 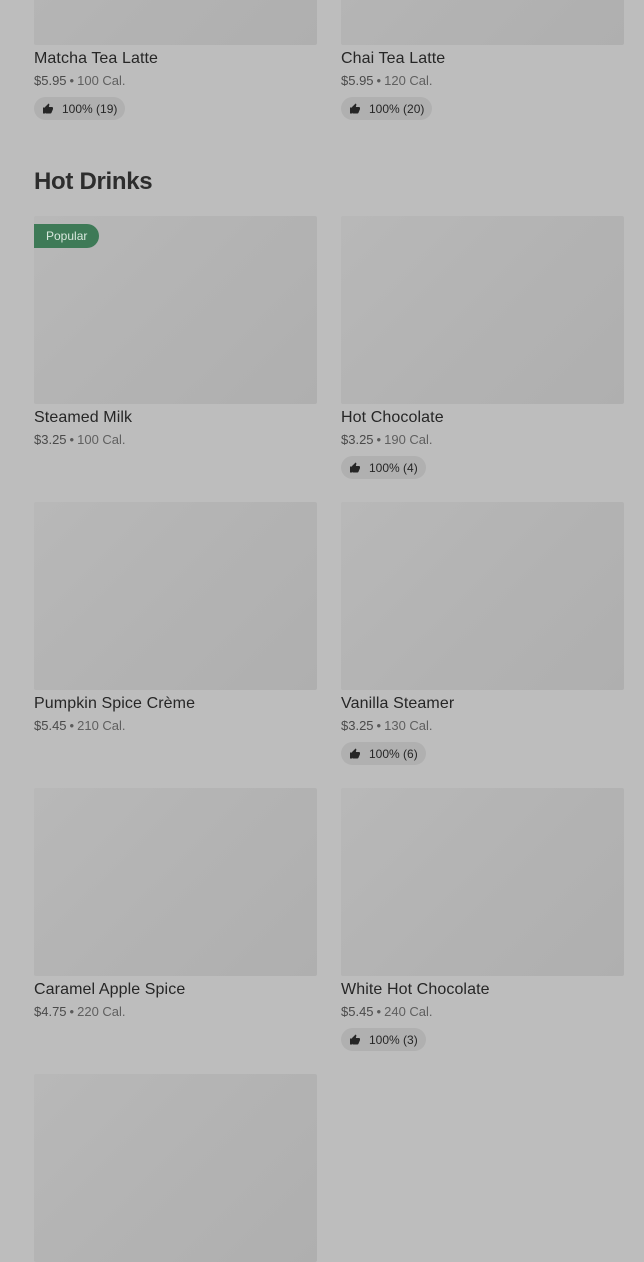 What do you see at coordinates (393, 1039) in the screenshot?
I see `rating-text: 100% (3)` at bounding box center [393, 1039].